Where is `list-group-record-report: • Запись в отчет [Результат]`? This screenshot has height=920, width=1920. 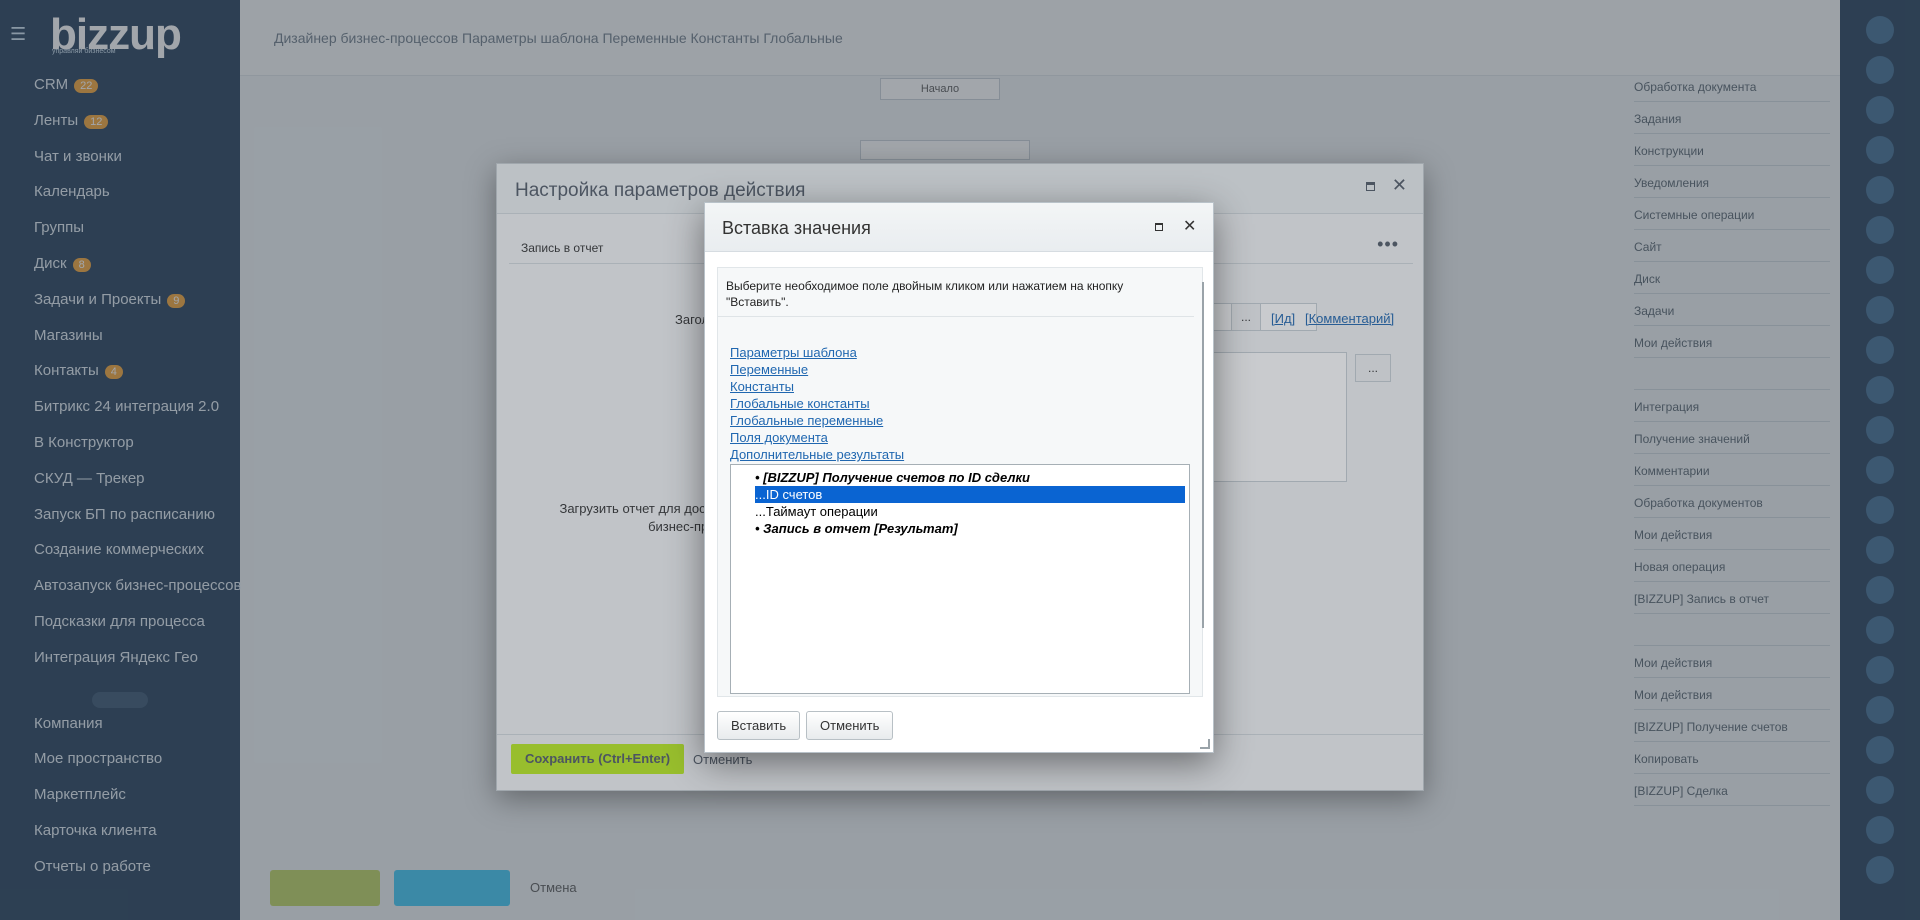 list-group-record-report: • Запись в отчет [Результат] is located at coordinates (960, 528).